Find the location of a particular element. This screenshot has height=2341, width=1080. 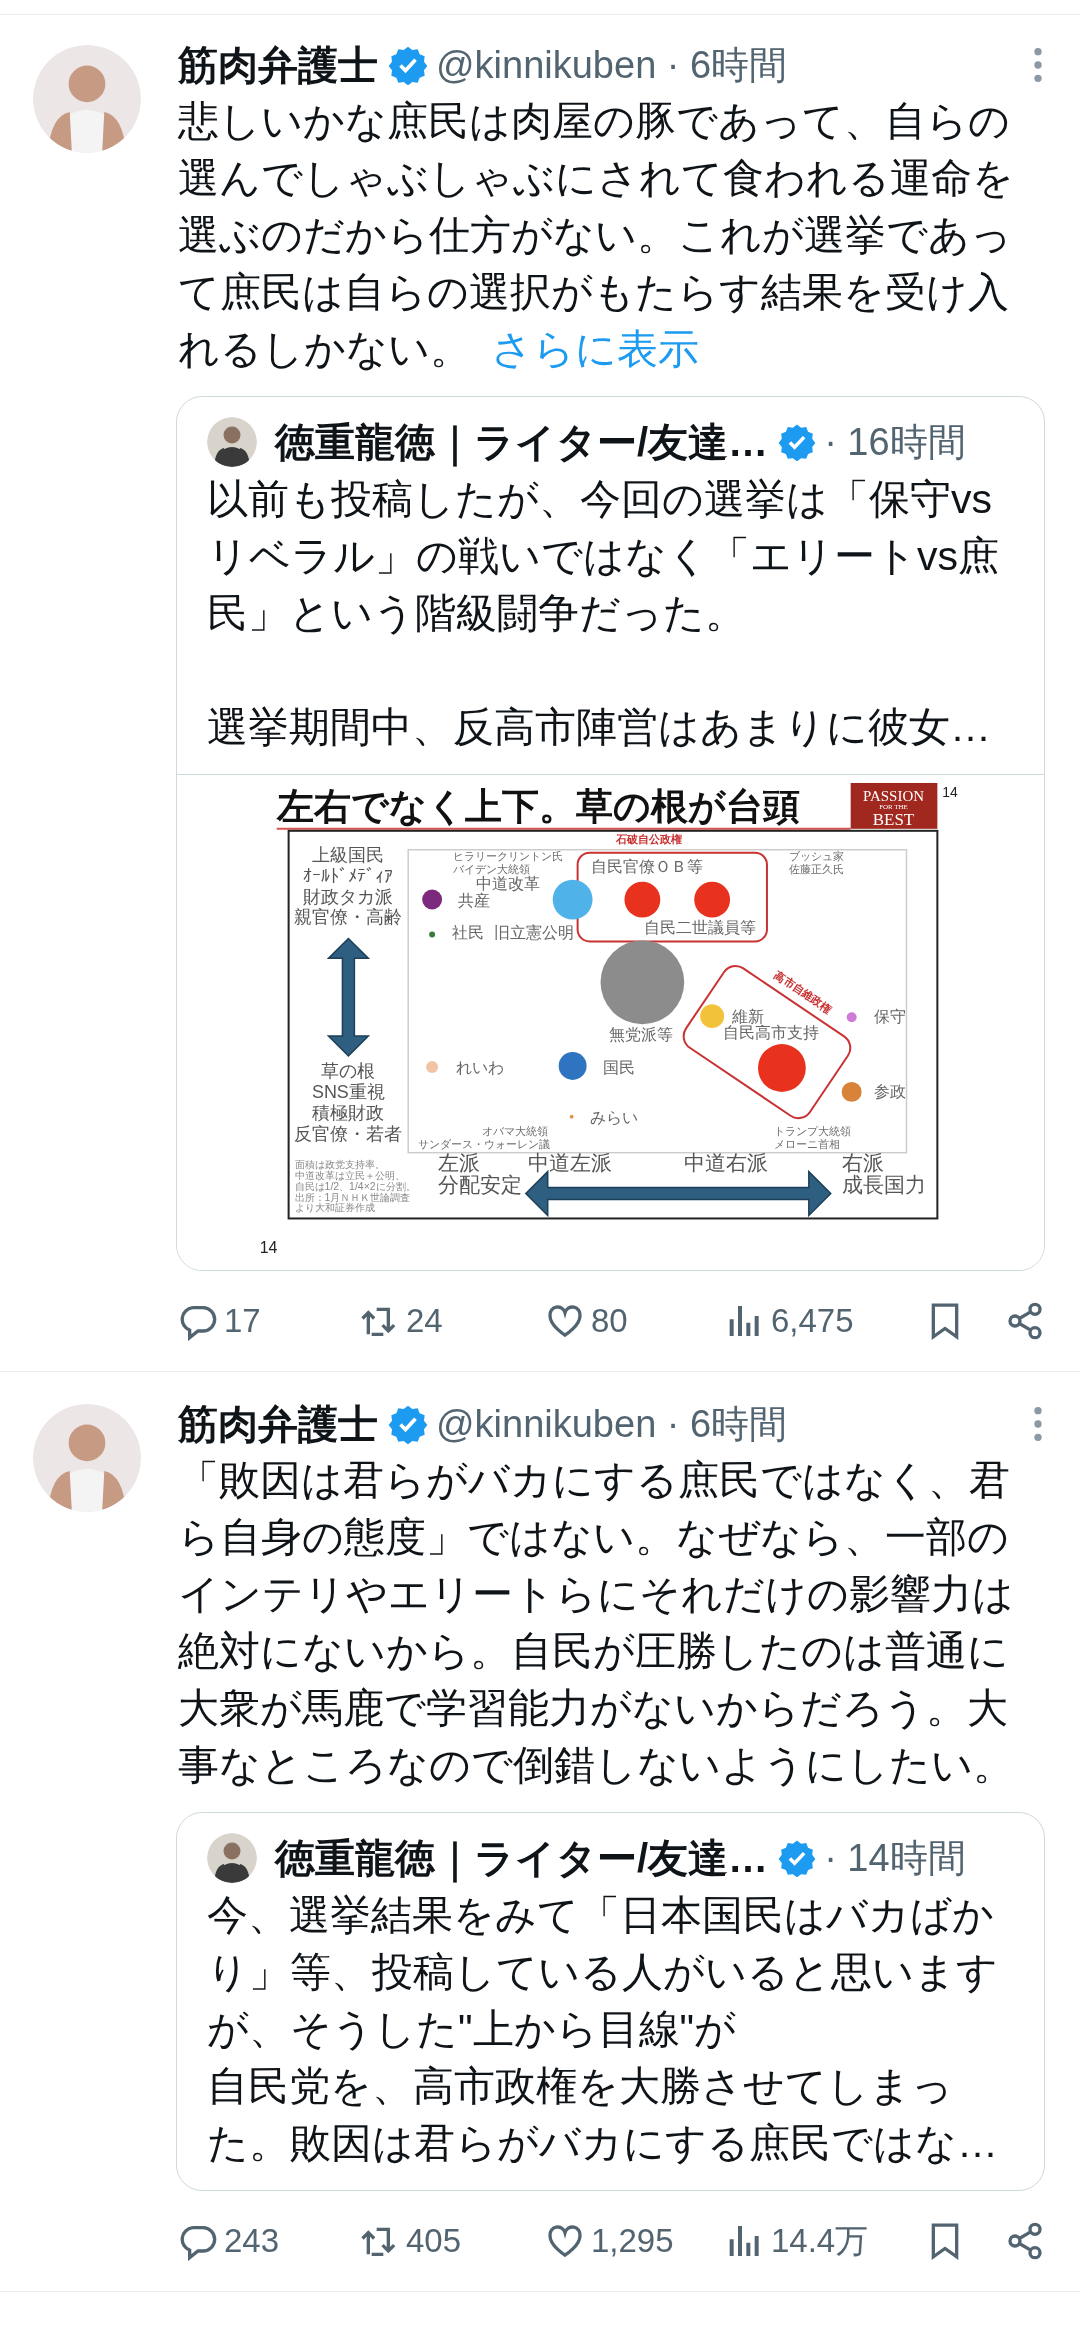

diagram-label: 旧立憲公明 is located at coordinates (533, 933).